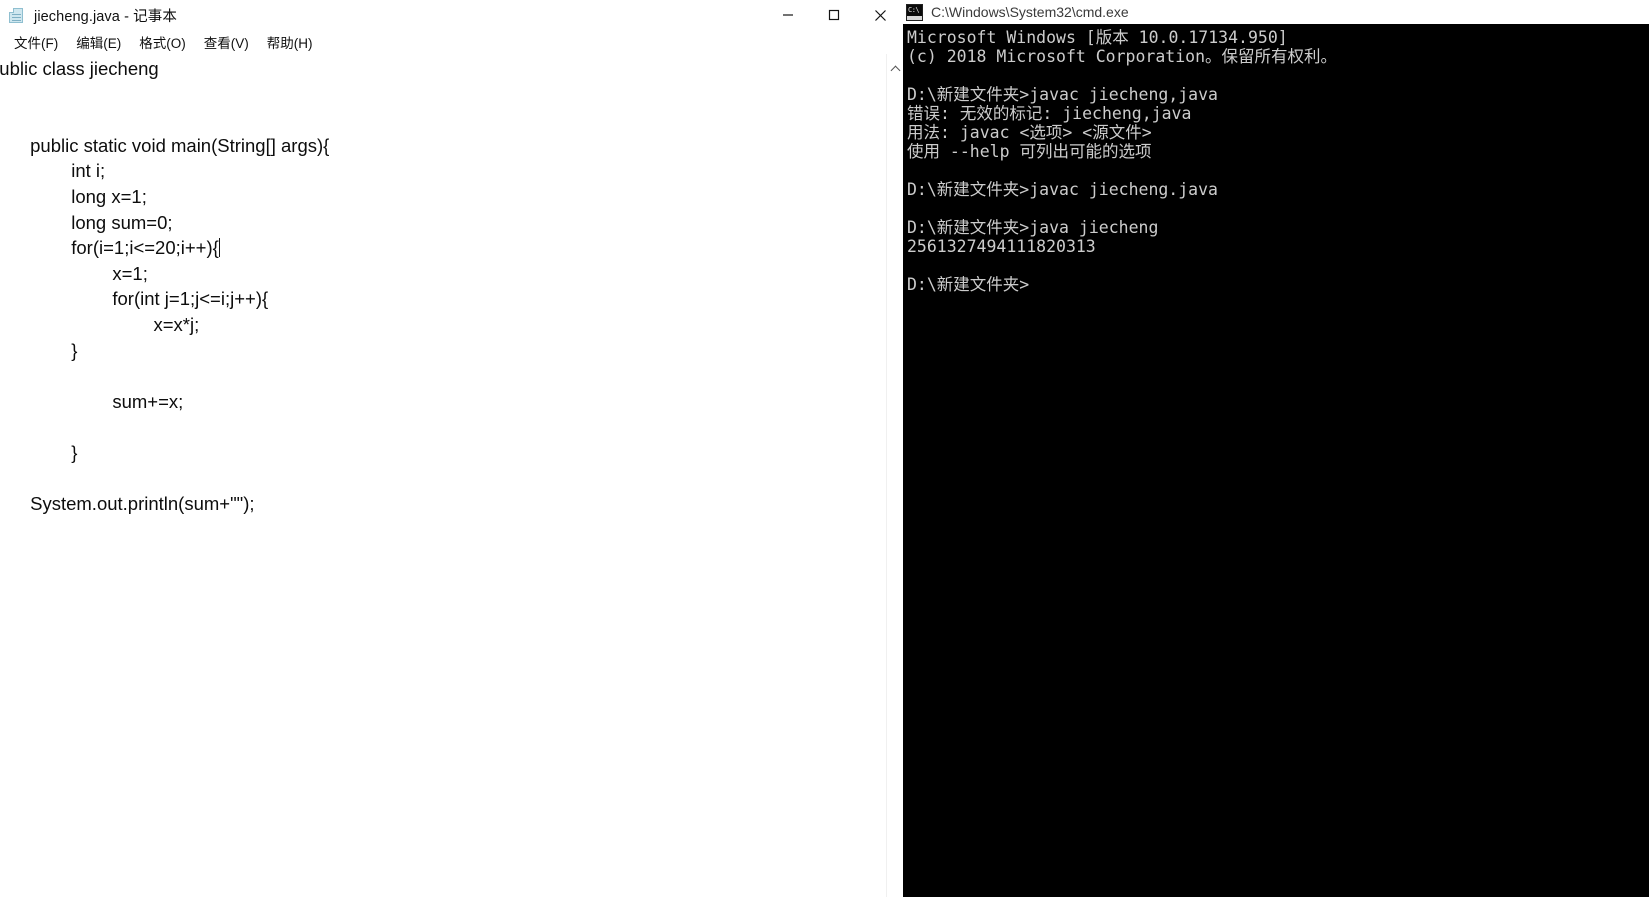  What do you see at coordinates (36, 42) in the screenshot?
I see `menu-item-file: 文件(F)` at bounding box center [36, 42].